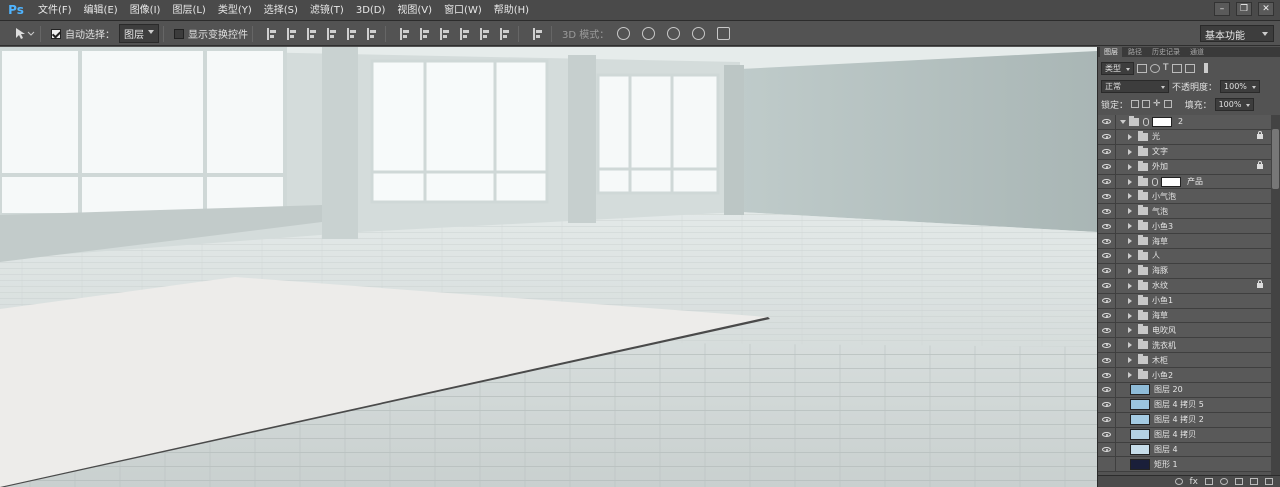 The width and height of the screenshot is (1280, 487). Describe the element at coordinates (1135, 52) in the screenshot. I see `panel-tab: 路径` at that location.